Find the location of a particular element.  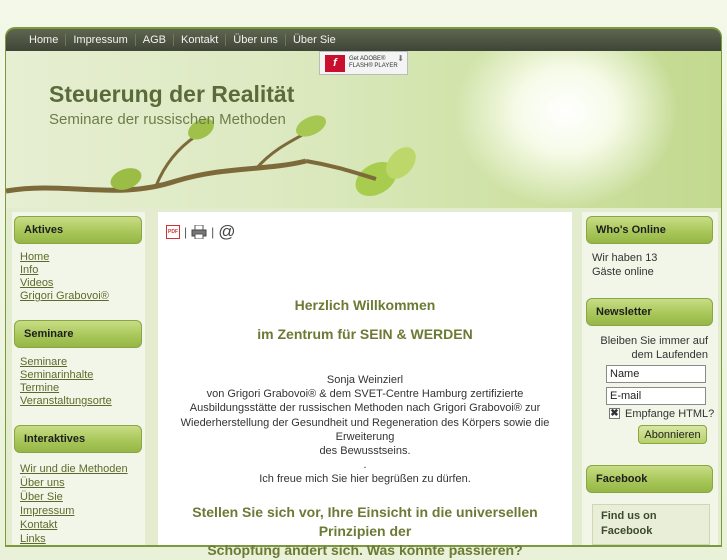

newsletter-heading: Newsletter is located at coordinates (649, 312).